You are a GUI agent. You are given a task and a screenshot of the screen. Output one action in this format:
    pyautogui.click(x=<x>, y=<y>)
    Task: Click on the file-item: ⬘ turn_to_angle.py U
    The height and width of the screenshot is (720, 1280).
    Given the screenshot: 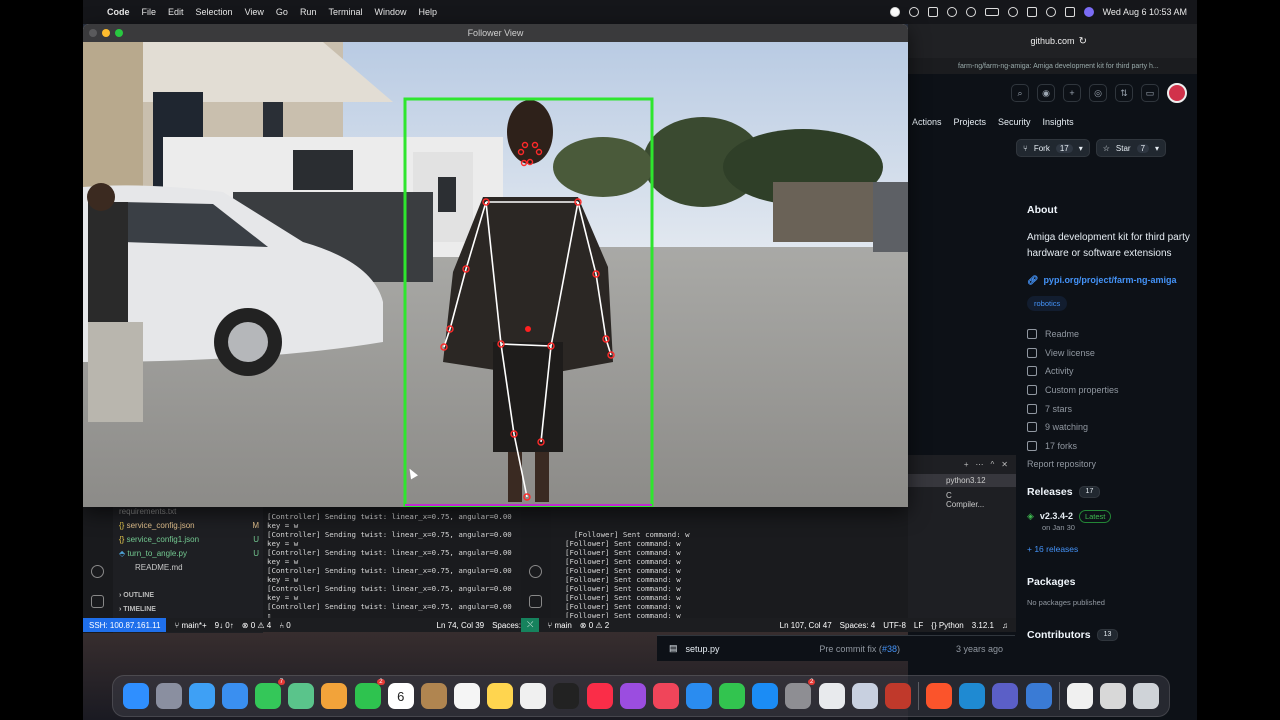 What is the action you would take?
    pyautogui.click(x=189, y=553)
    